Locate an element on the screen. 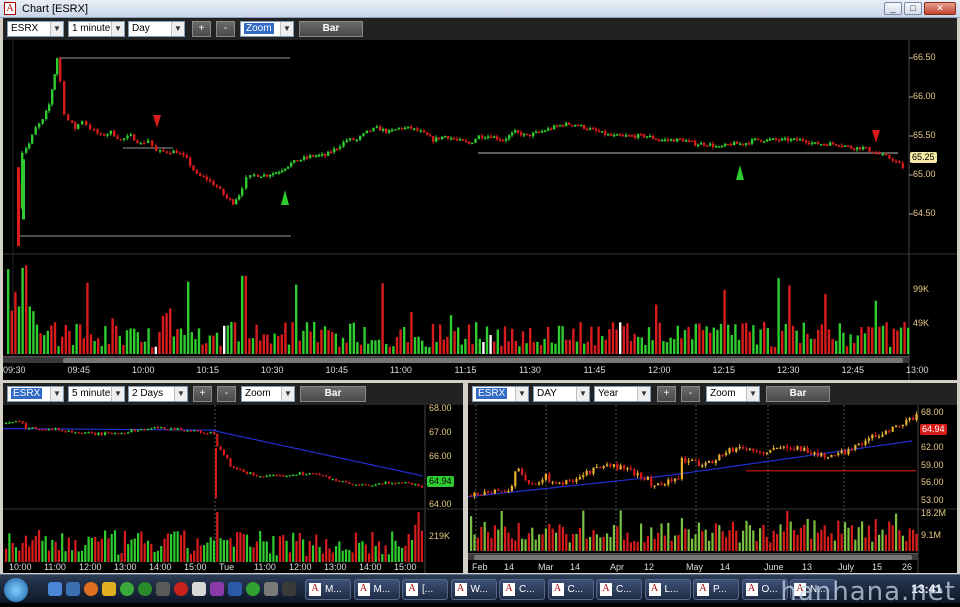  interval-select: DAY ▼ is located at coordinates (561, 394).